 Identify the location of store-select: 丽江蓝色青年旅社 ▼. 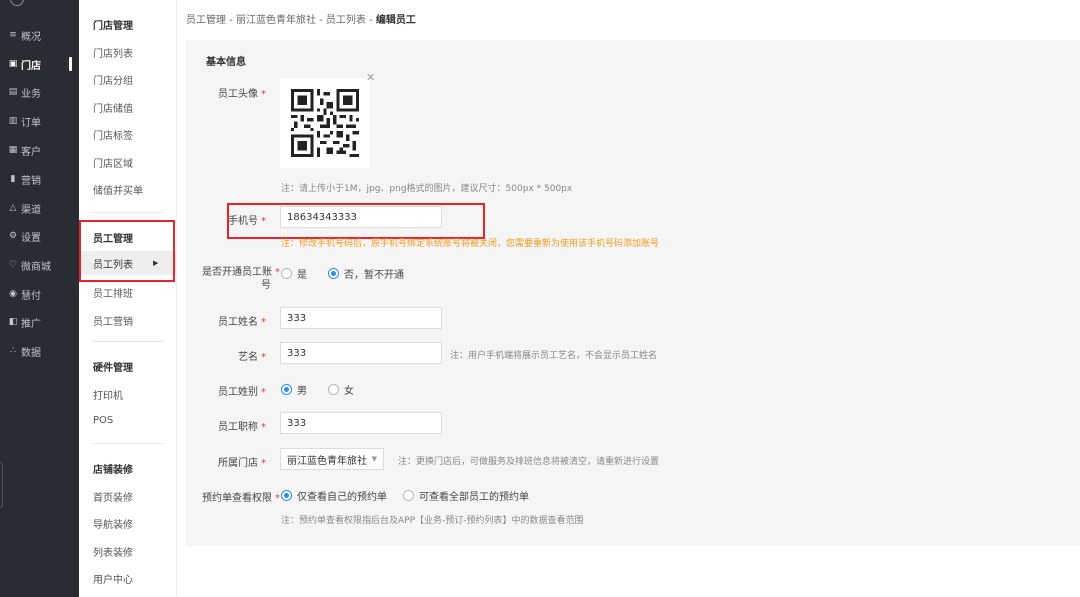
(332, 459).